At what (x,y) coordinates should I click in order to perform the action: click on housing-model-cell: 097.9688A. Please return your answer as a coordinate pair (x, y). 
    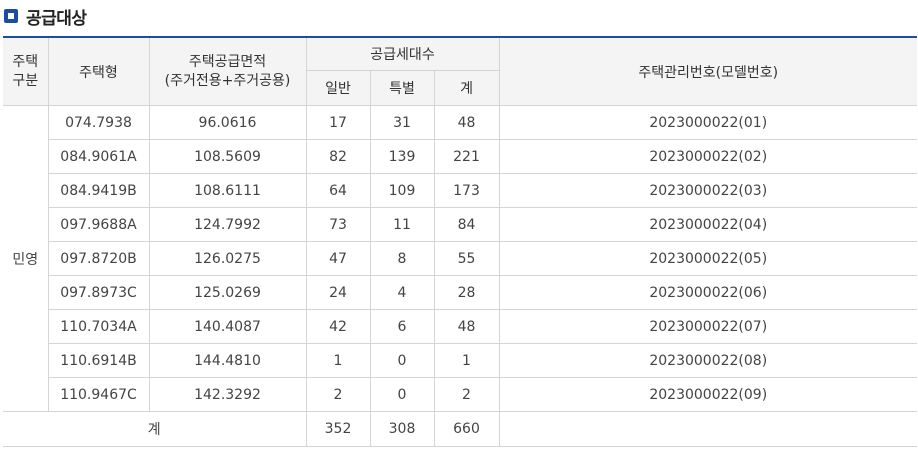
    Looking at the image, I should click on (98, 224).